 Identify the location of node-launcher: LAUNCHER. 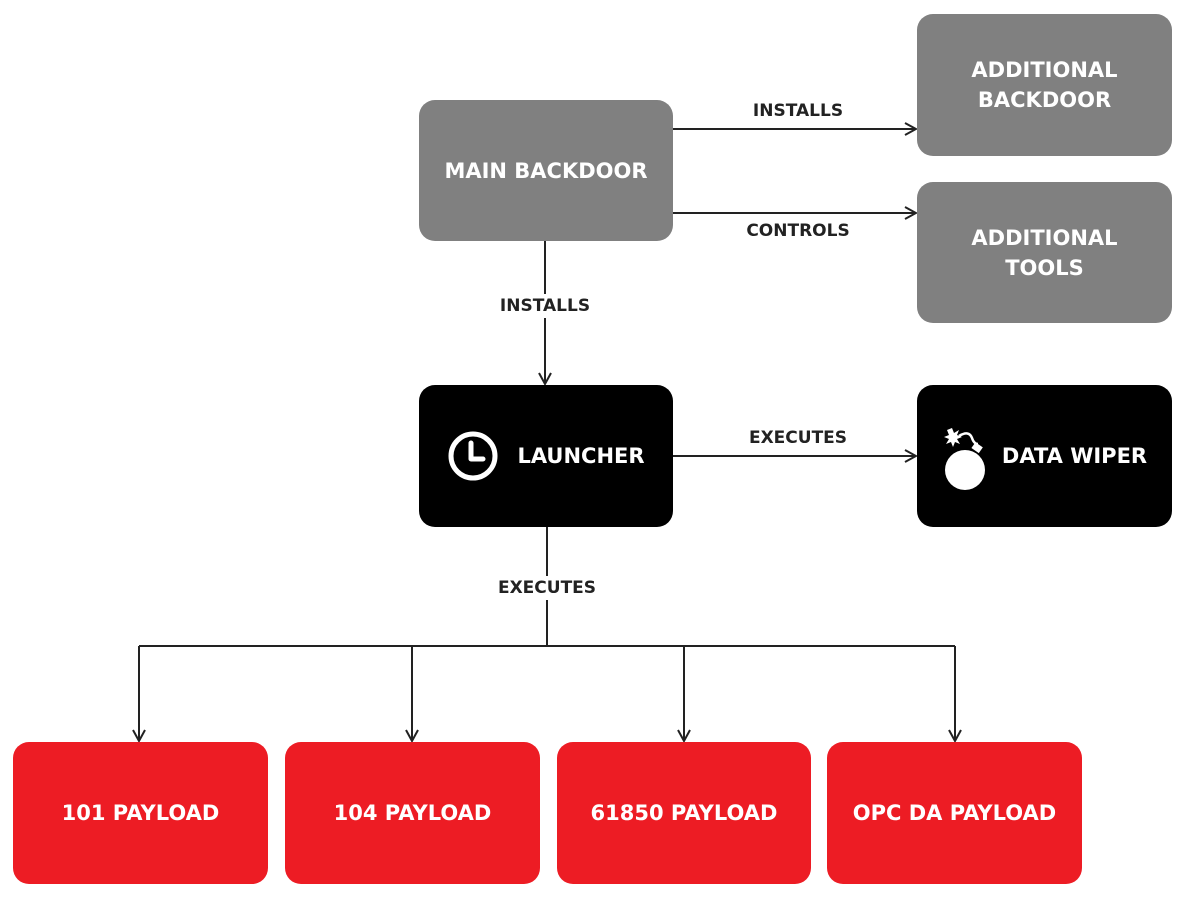
(546, 456).